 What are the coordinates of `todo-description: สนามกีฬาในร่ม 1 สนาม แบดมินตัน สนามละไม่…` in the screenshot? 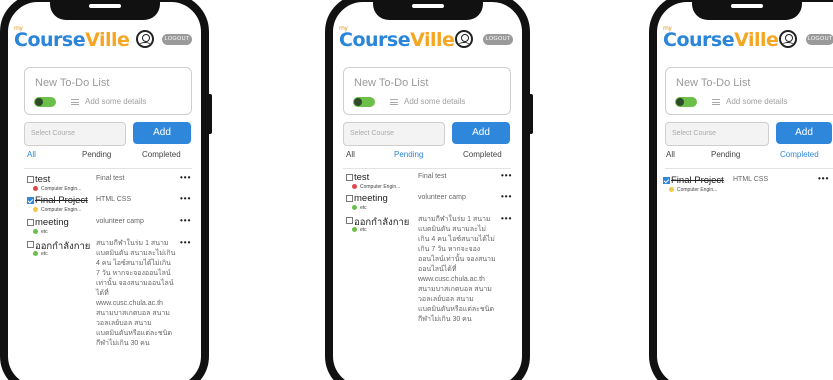 It's located at (457, 269).